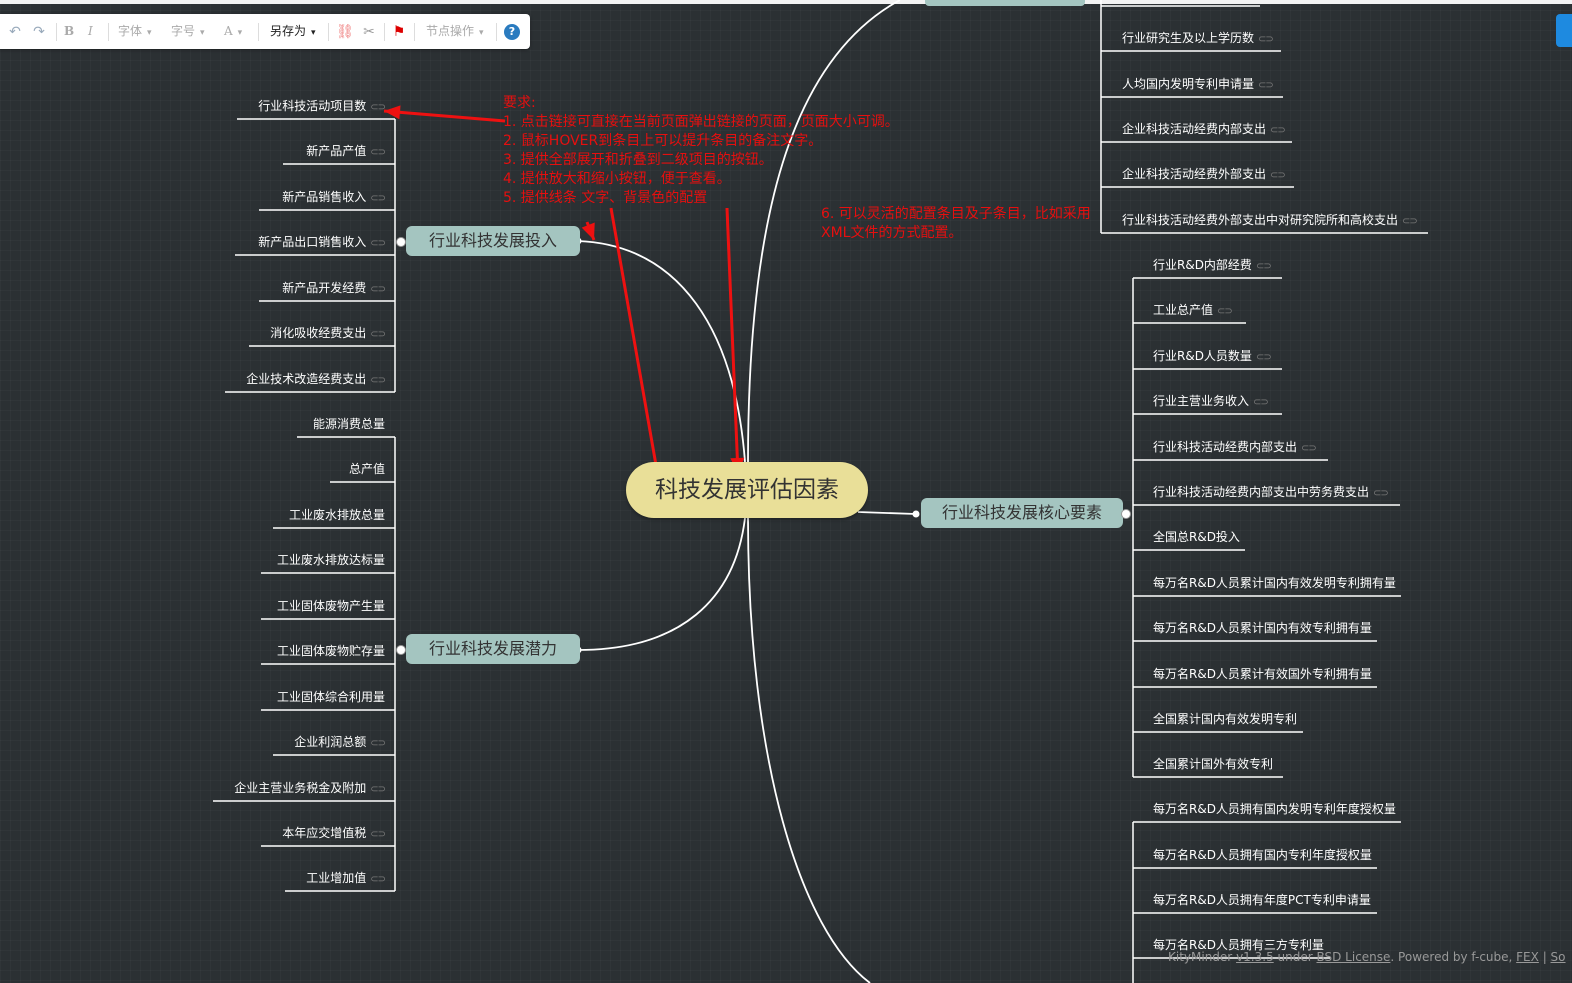  Describe the element at coordinates (310, 788) in the screenshot. I see `potential-leaf: 企业主营业务税金及附加 ⊂⊃` at that location.